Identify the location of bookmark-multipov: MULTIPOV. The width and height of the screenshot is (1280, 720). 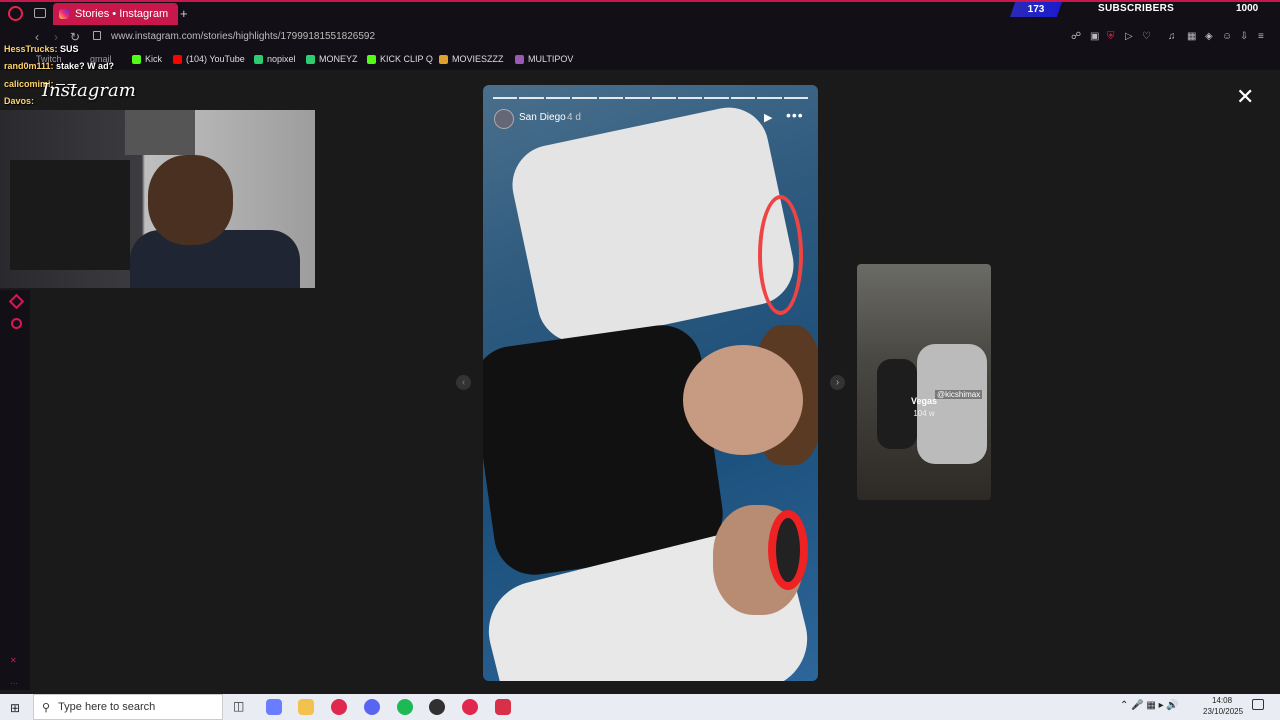
(544, 59).